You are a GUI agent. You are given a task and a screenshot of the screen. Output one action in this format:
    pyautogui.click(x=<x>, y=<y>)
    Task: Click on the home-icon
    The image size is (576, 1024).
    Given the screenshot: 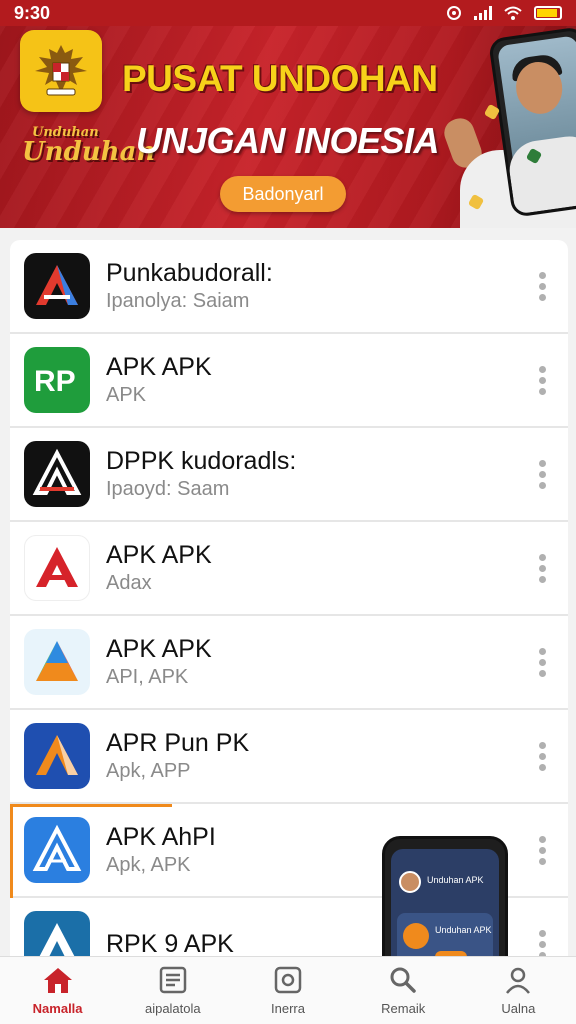 What is the action you would take?
    pyautogui.click(x=58, y=980)
    